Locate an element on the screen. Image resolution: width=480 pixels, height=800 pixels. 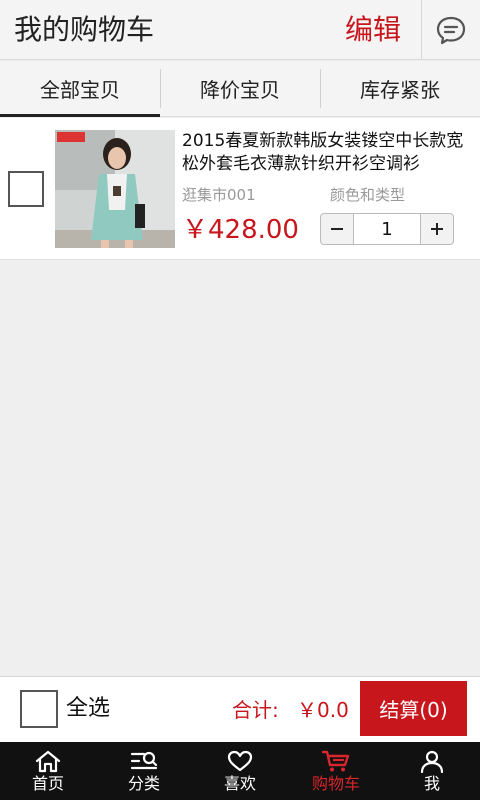
nav-label-favorites: 喜欢 is located at coordinates (239, 783).